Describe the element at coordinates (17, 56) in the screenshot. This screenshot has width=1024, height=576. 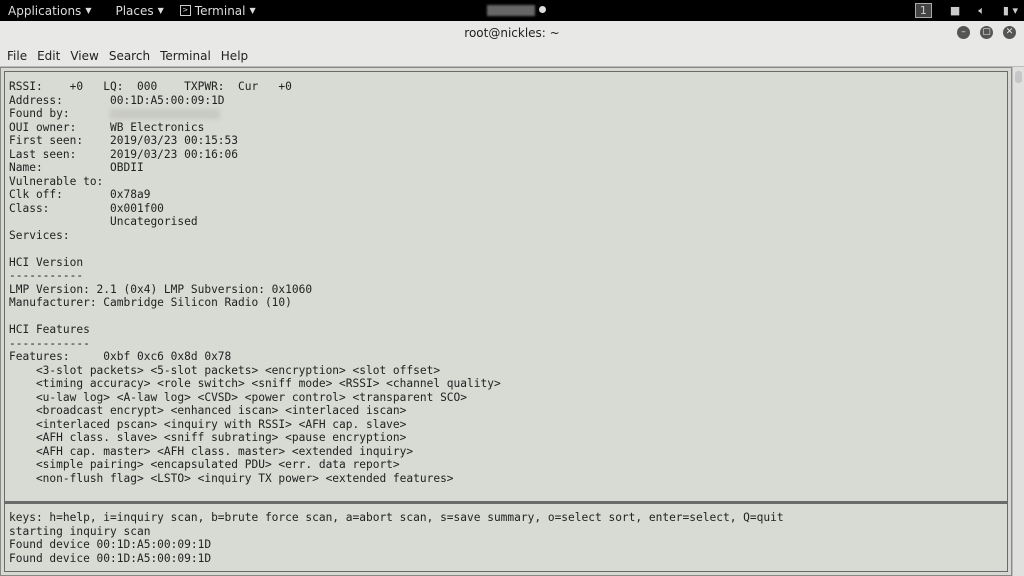
I see `menu-file: File` at that location.